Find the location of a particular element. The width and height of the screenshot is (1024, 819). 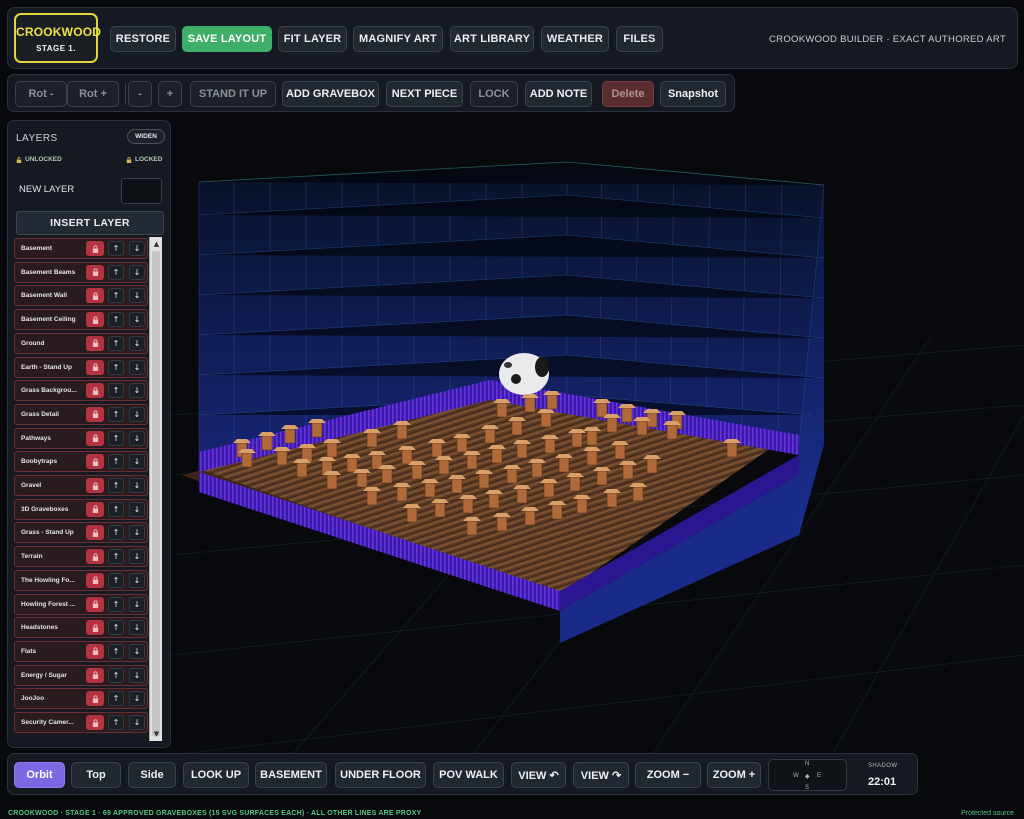

layer-row: Boobytraps ↑ ↓ is located at coordinates (81, 462).